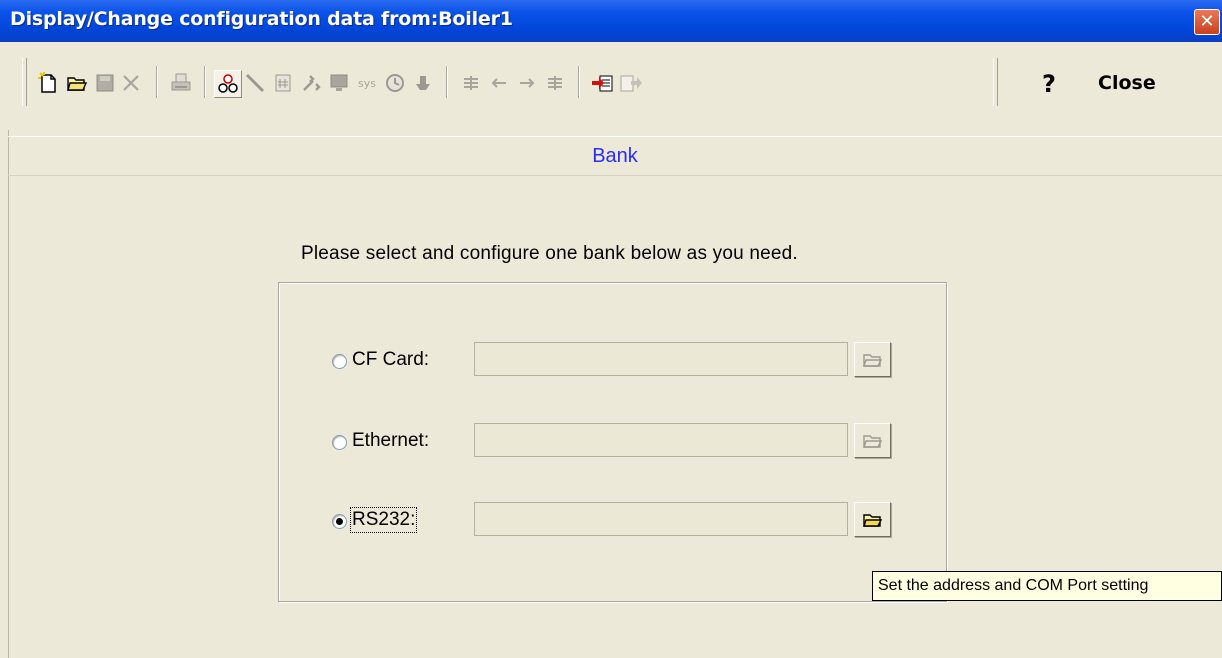 The height and width of the screenshot is (658, 1222). I want to click on section-title: Bank, so click(615, 156).